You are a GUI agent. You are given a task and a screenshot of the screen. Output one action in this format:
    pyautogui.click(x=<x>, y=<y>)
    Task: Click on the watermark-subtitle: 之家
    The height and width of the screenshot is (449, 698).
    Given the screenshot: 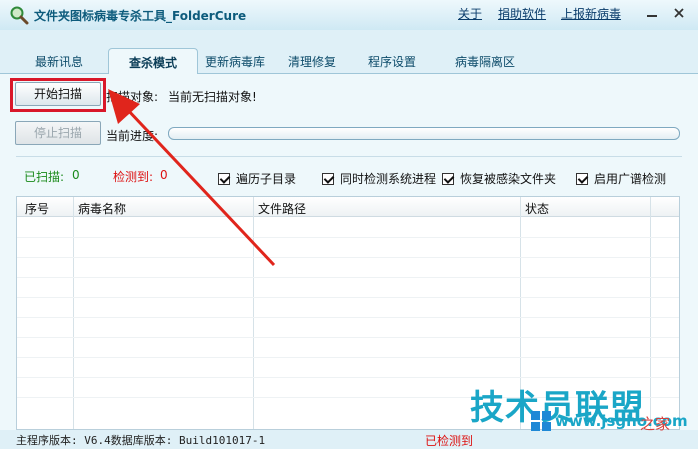 What is the action you would take?
    pyautogui.click(x=655, y=424)
    